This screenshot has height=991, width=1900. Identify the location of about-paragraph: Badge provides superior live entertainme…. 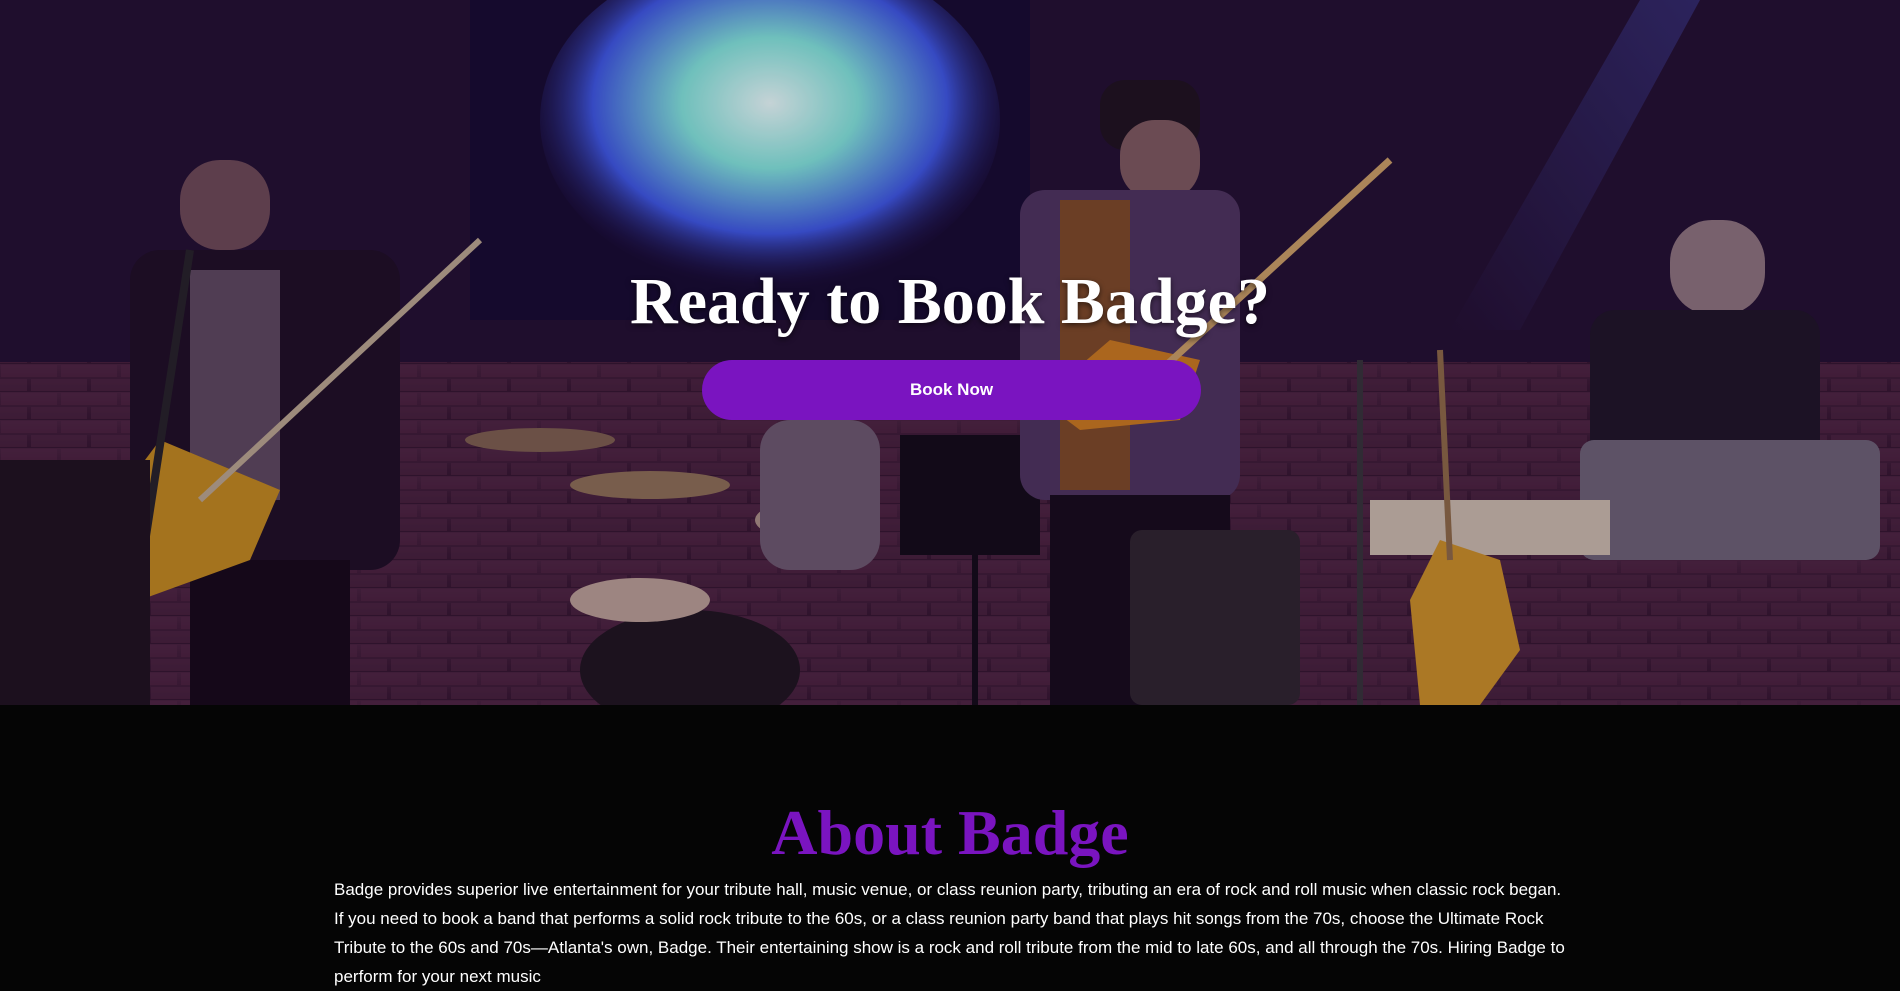
(949, 933).